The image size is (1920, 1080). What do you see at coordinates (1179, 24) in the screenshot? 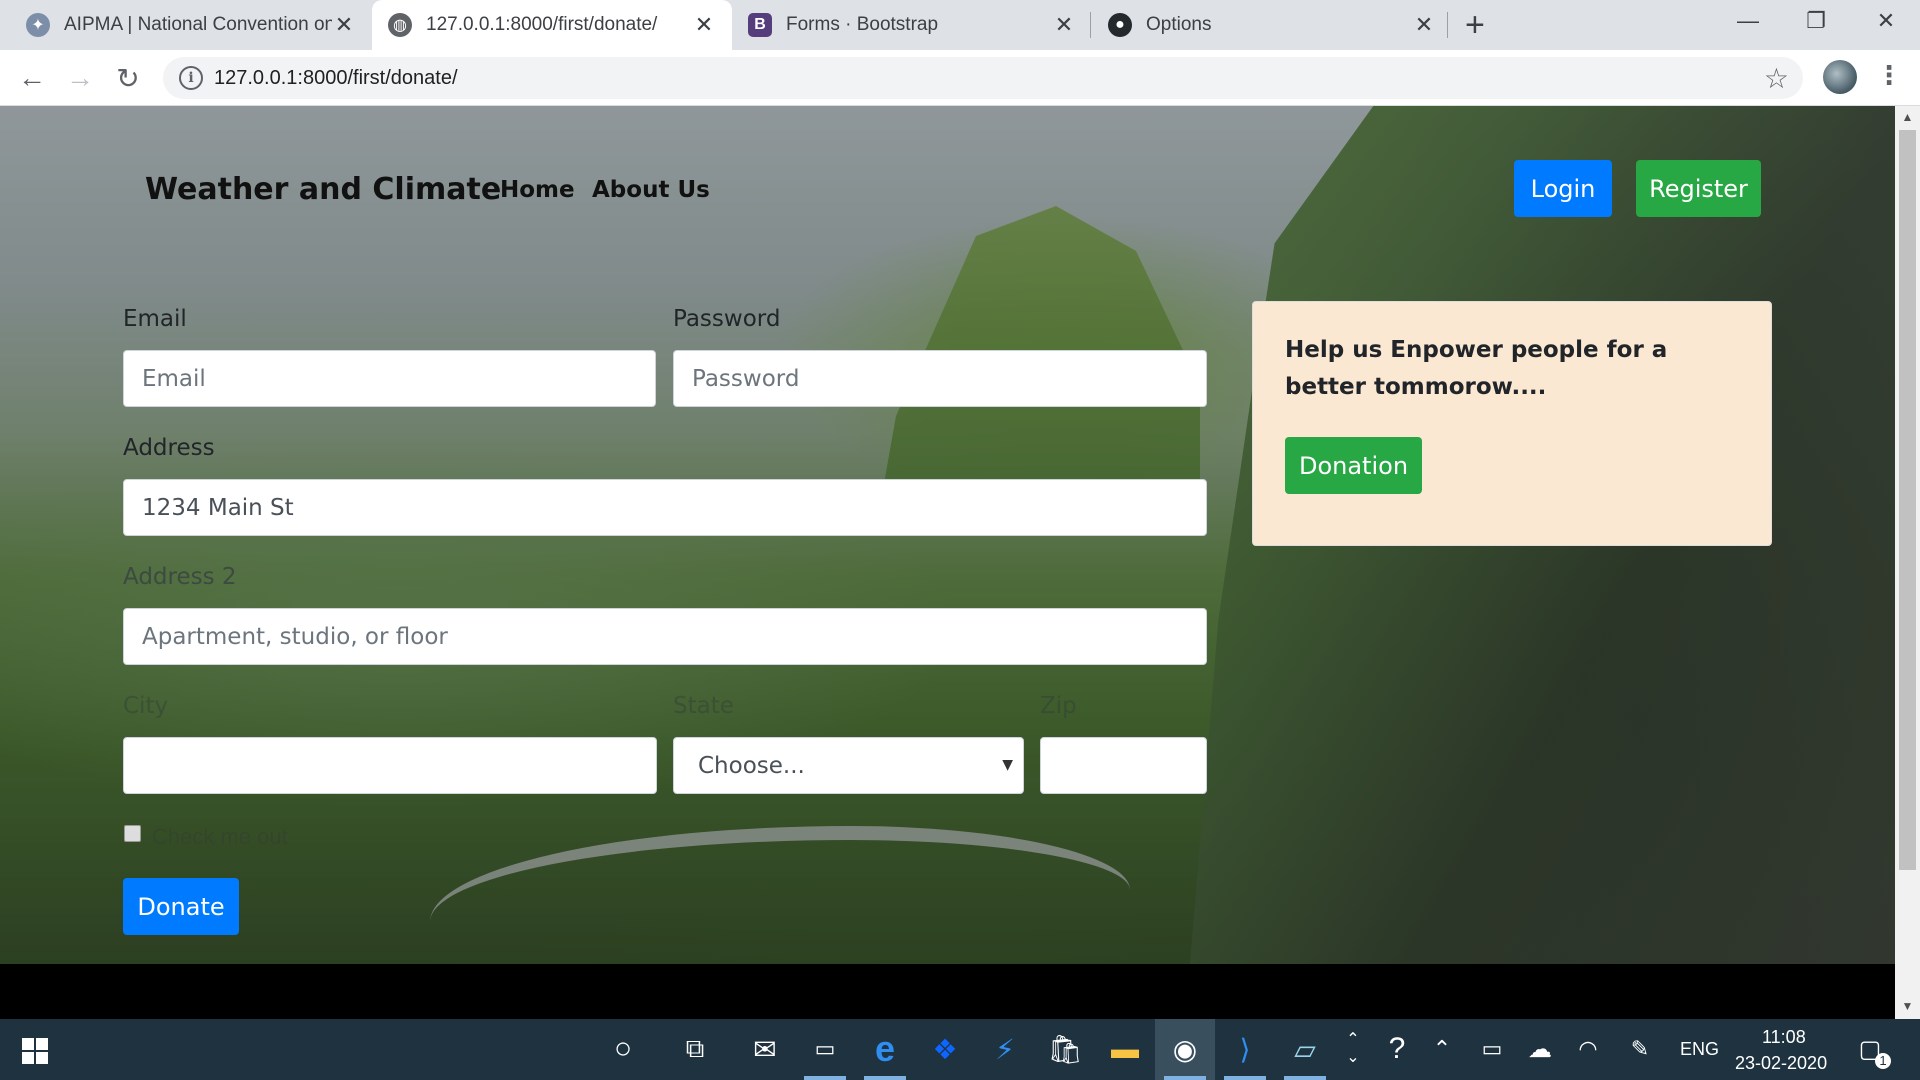
I see `tab-title: Options` at bounding box center [1179, 24].